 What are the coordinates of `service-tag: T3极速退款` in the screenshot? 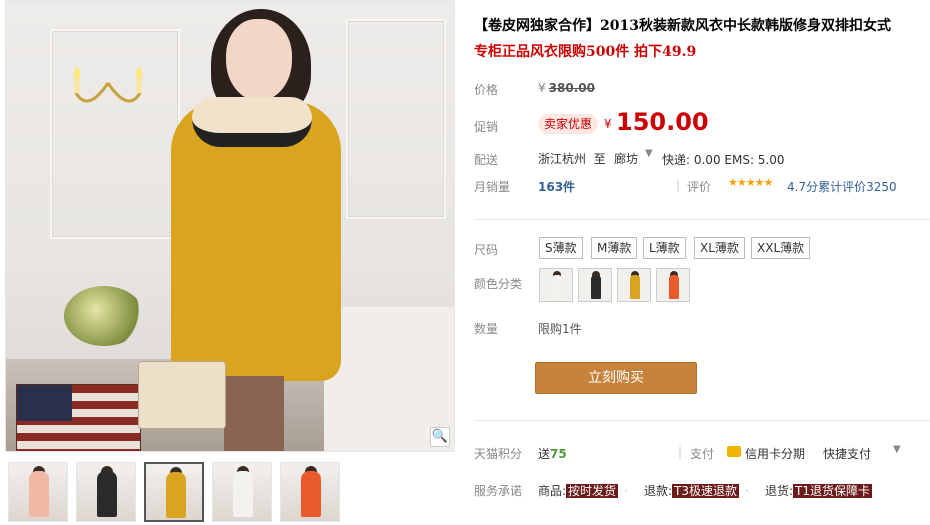 It's located at (706, 491).